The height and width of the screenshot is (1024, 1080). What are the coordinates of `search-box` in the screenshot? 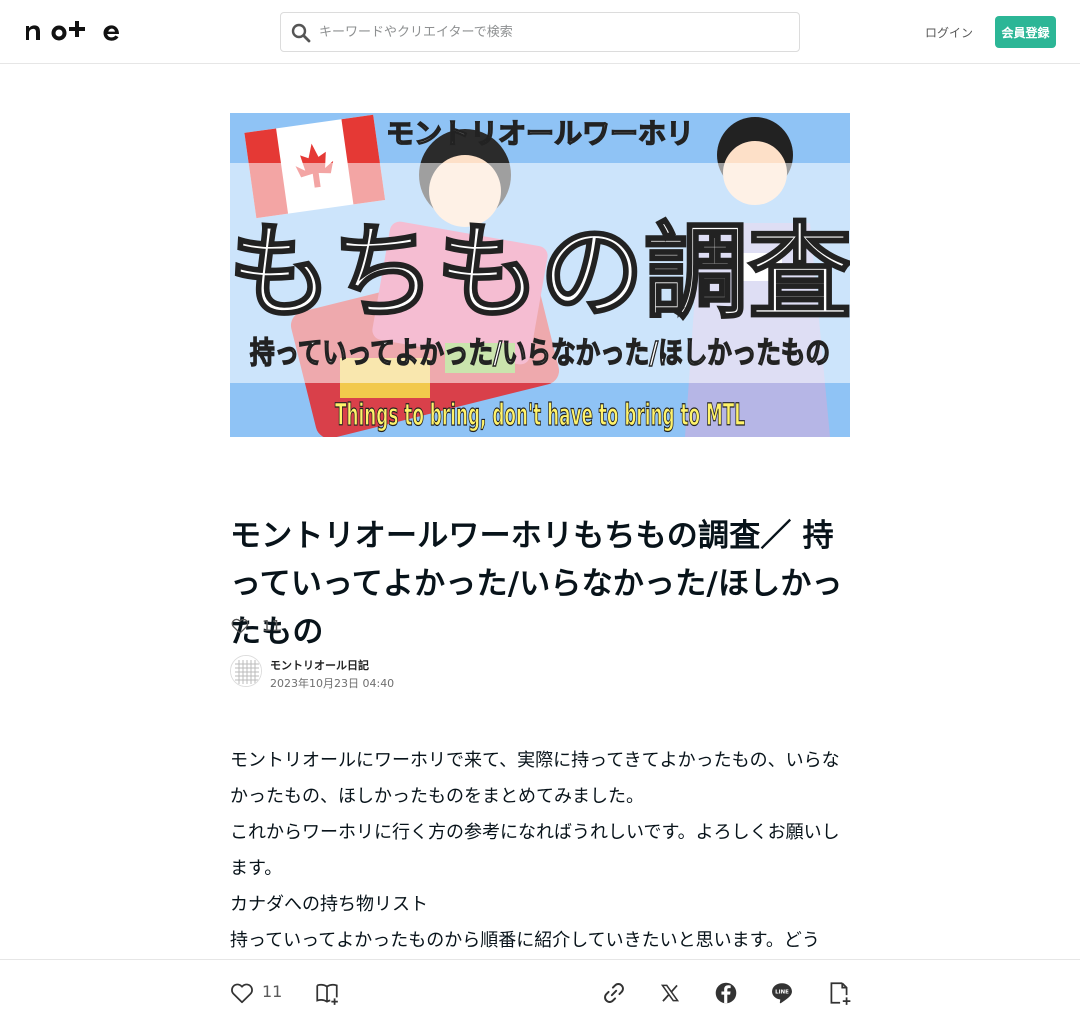 It's located at (540, 32).